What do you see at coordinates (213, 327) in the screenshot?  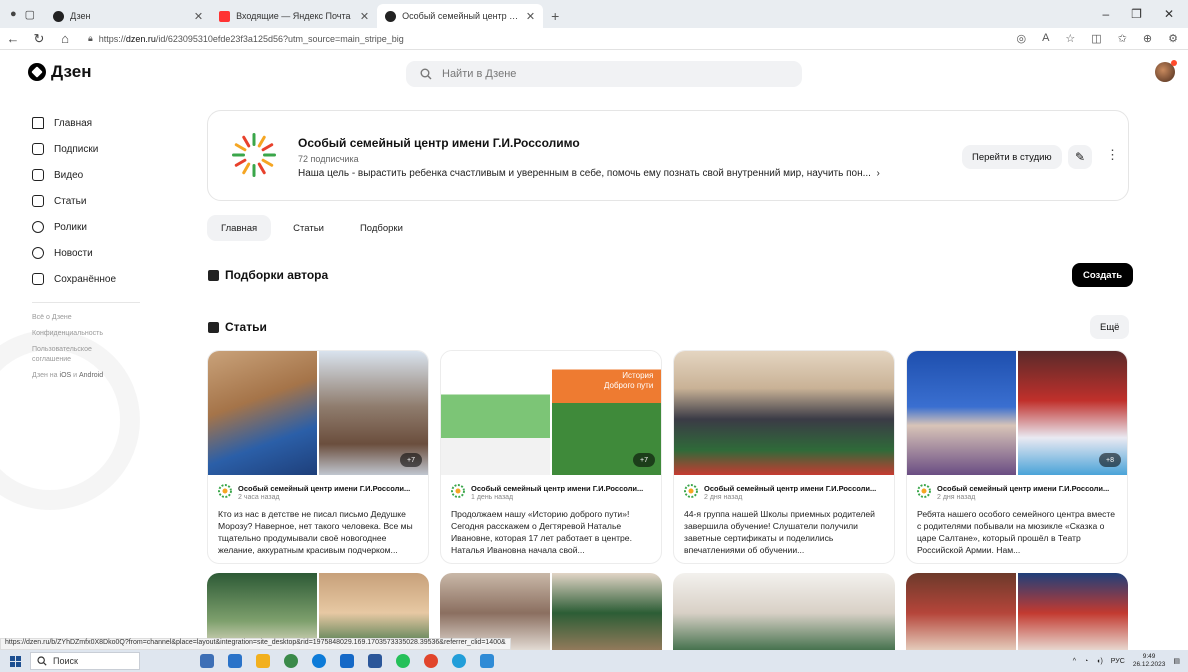 I see `articles-icon` at bounding box center [213, 327].